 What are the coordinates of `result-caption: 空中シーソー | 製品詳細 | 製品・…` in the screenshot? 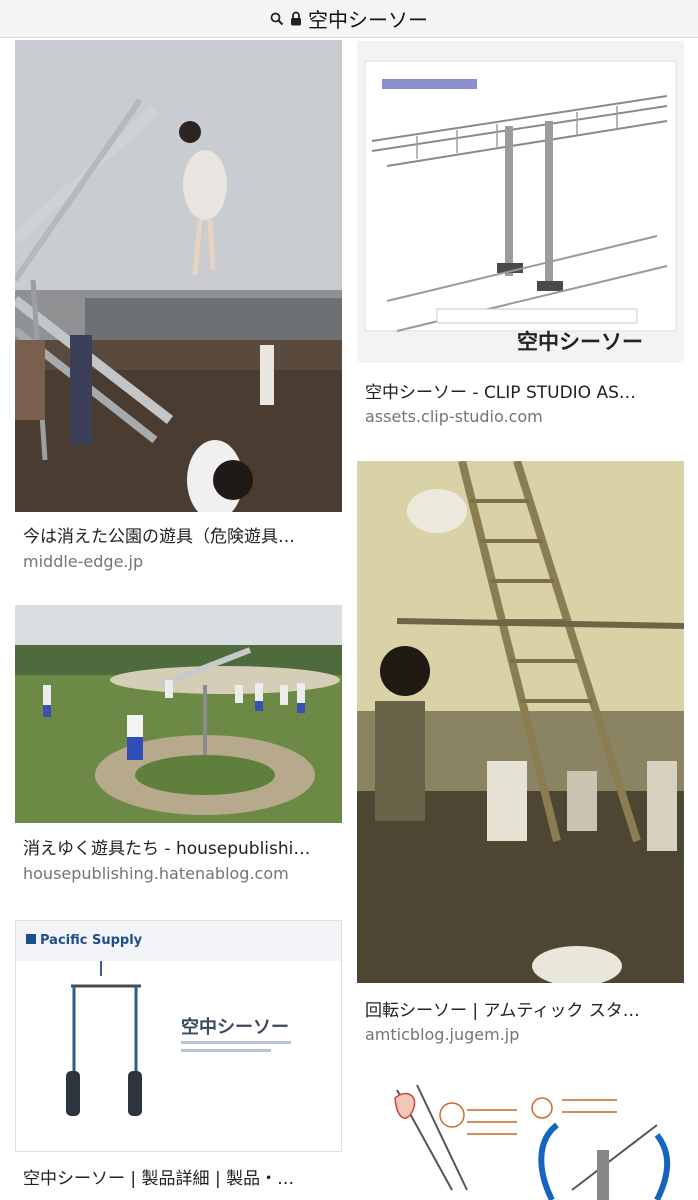 It's located at (180, 1176).